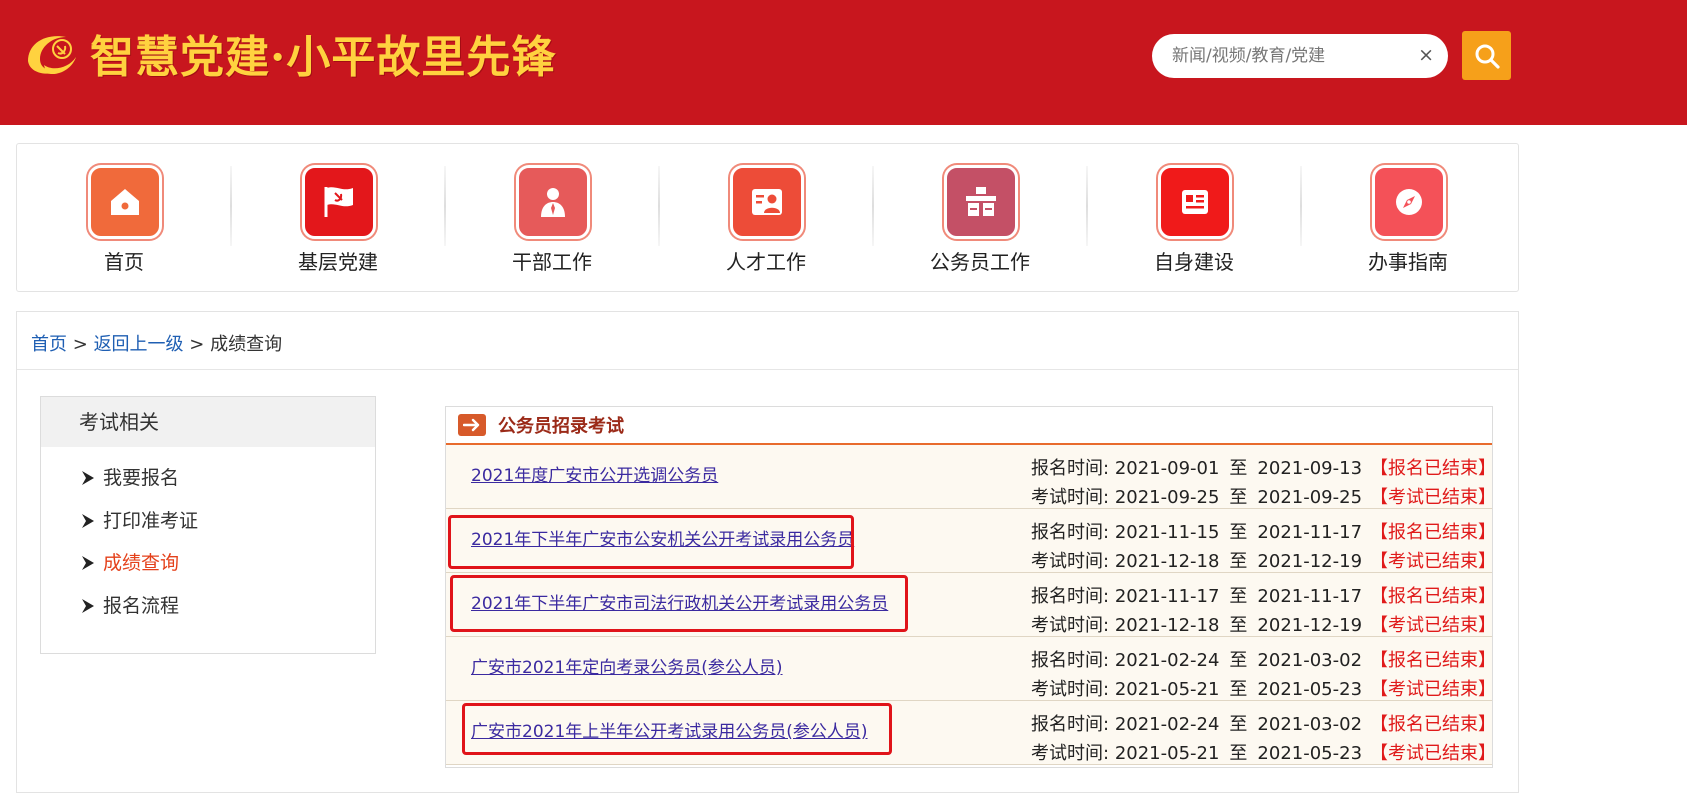 The height and width of the screenshot is (793, 1687). I want to click on breadcrumb: 首页 > 返回上一级 > 成绩查询, so click(156, 343).